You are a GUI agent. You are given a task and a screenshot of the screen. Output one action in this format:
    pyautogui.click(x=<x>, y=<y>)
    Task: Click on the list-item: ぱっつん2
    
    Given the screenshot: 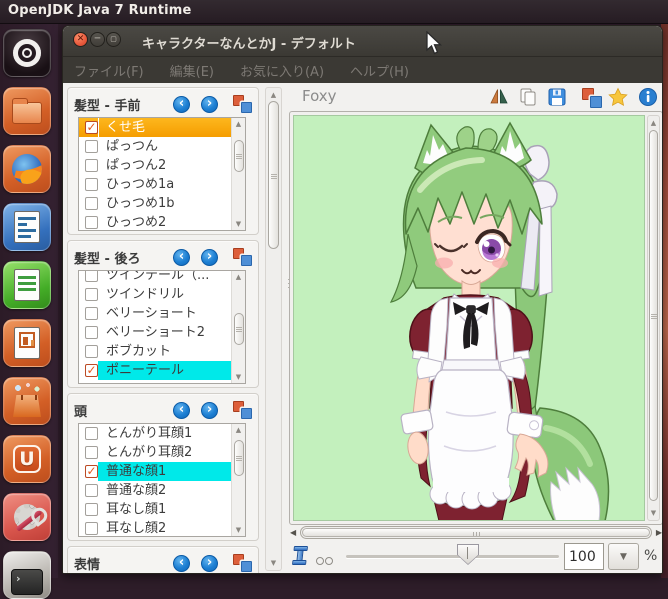 What is the action you would take?
    pyautogui.click(x=155, y=165)
    